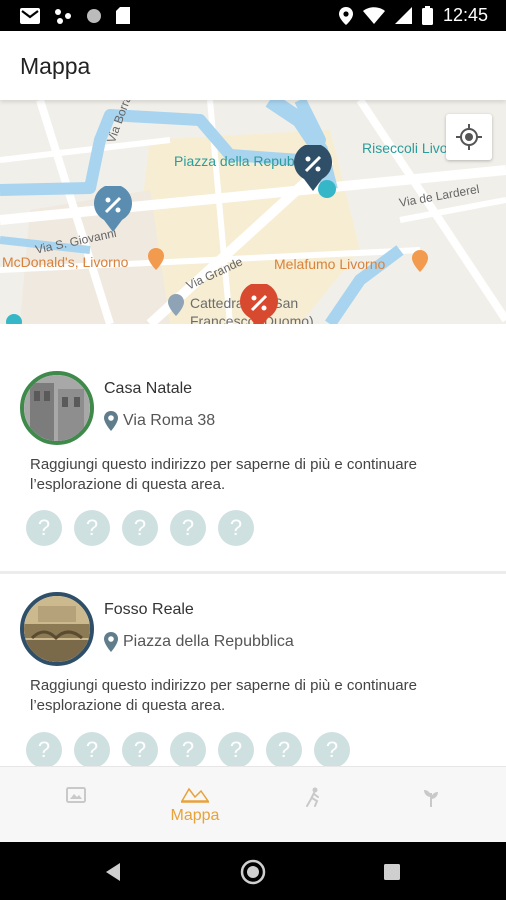 This screenshot has height=900, width=506. I want to click on wifi-icon, so click(373, 15).